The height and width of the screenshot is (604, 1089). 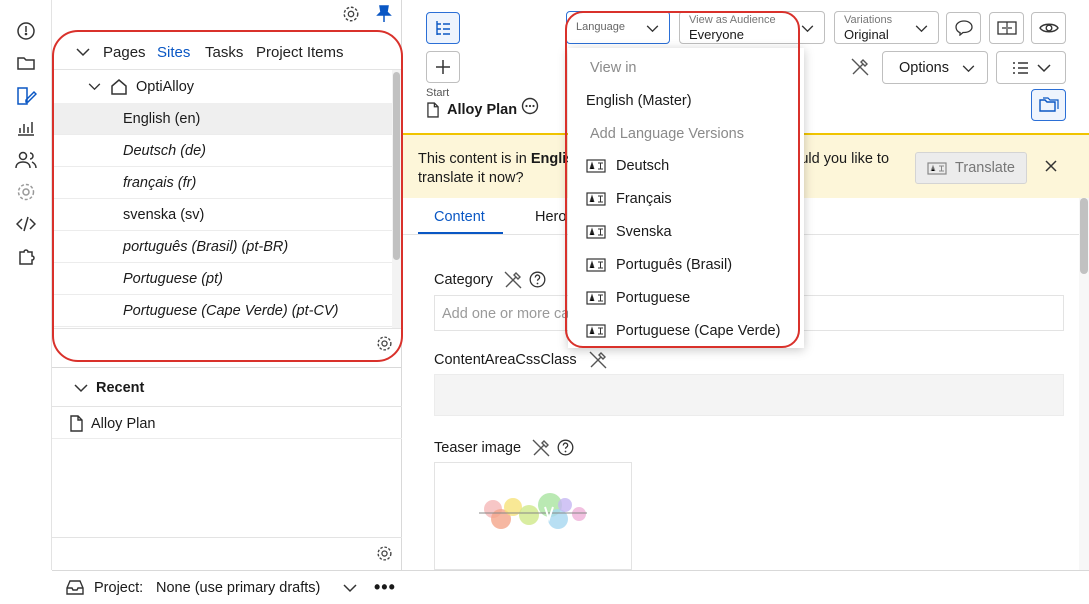 What do you see at coordinates (1051, 166) in the screenshot?
I see `close-icon` at bounding box center [1051, 166].